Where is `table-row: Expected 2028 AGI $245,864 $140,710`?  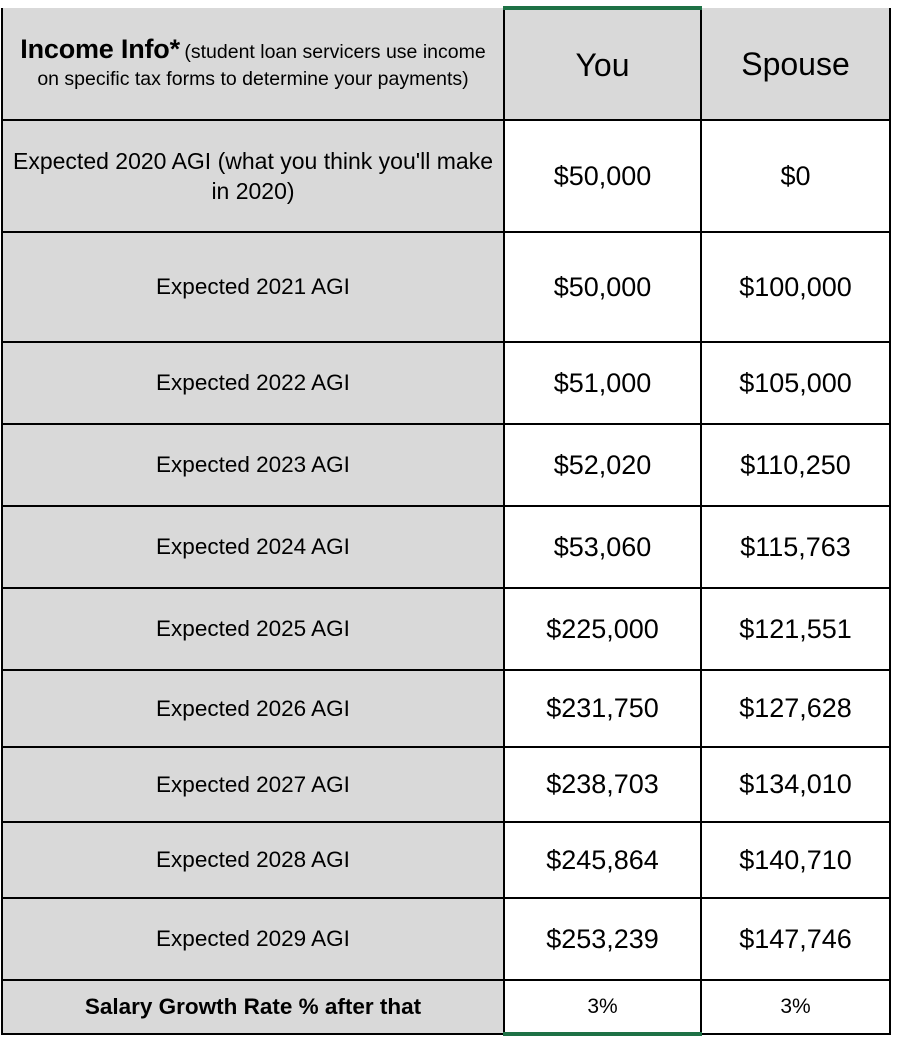
table-row: Expected 2028 AGI $245,864 $140,710 is located at coordinates (446, 860).